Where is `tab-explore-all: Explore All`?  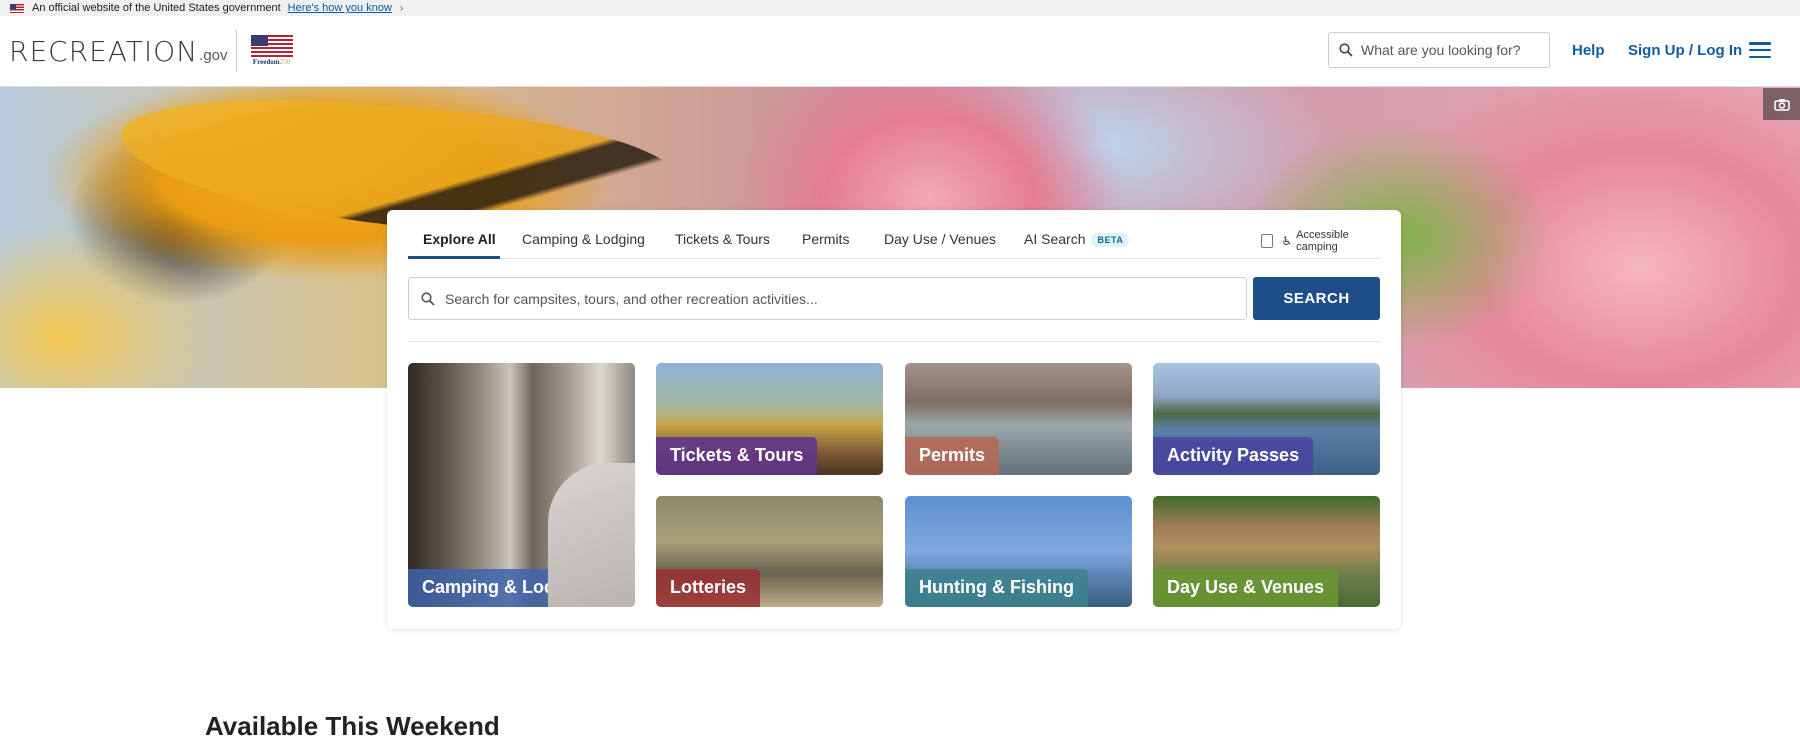
tab-explore-all: Explore All is located at coordinates (459, 239).